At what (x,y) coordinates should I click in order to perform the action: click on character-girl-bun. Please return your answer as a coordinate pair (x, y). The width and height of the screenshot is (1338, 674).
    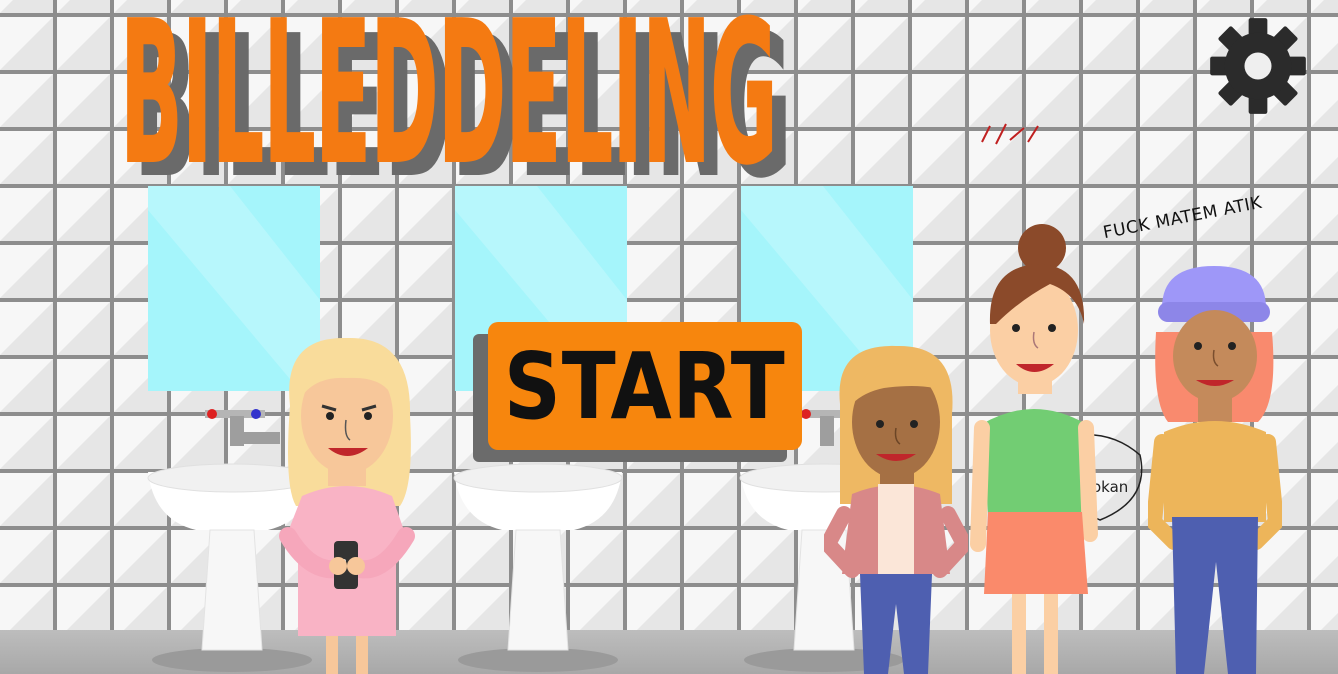
    Looking at the image, I should click on (1034, 449).